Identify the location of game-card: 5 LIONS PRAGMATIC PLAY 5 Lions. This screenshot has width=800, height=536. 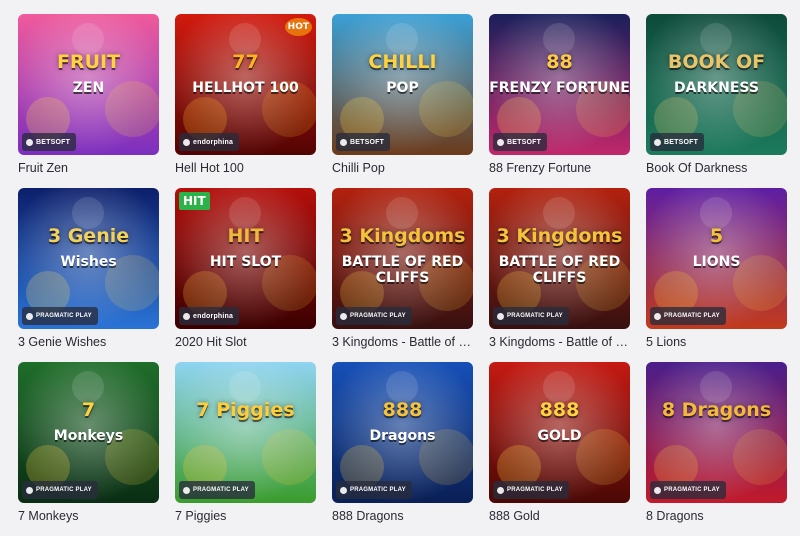
(716, 275).